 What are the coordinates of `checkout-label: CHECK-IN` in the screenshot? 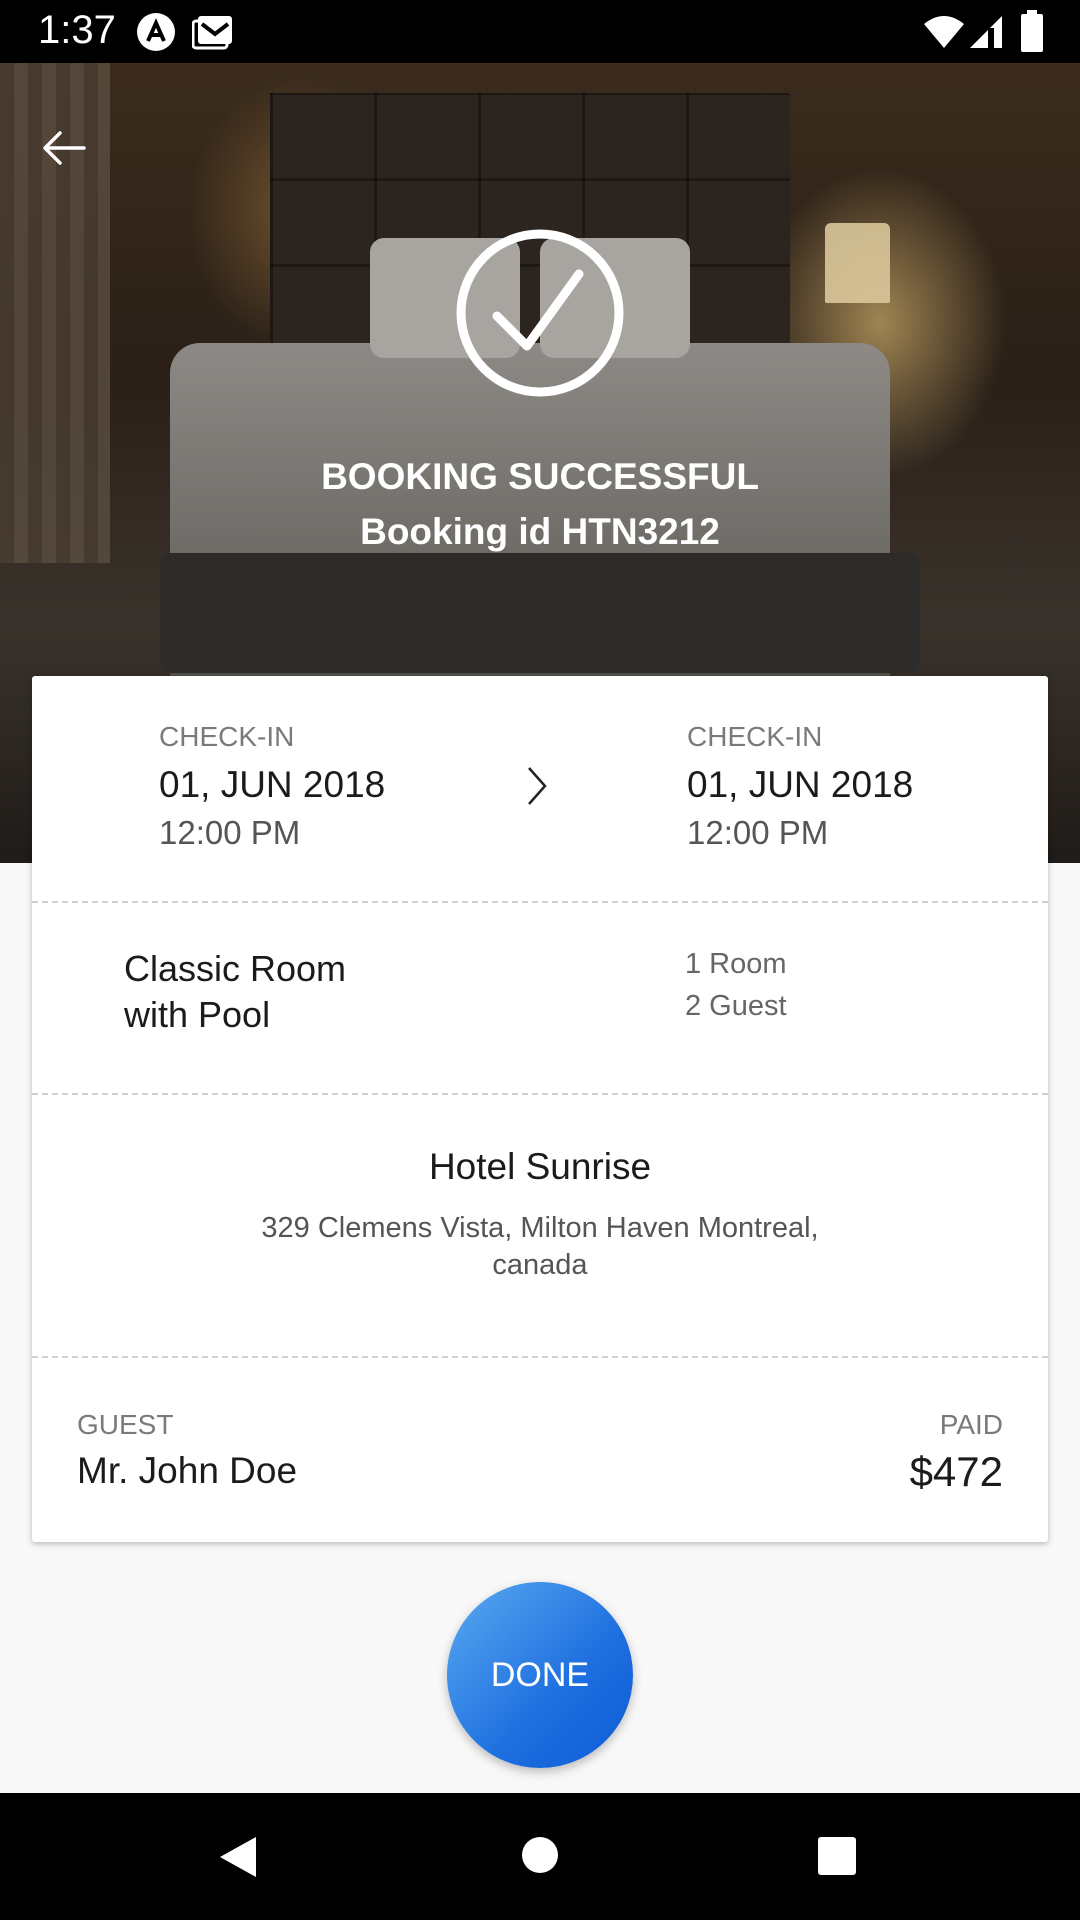 It's located at (755, 736).